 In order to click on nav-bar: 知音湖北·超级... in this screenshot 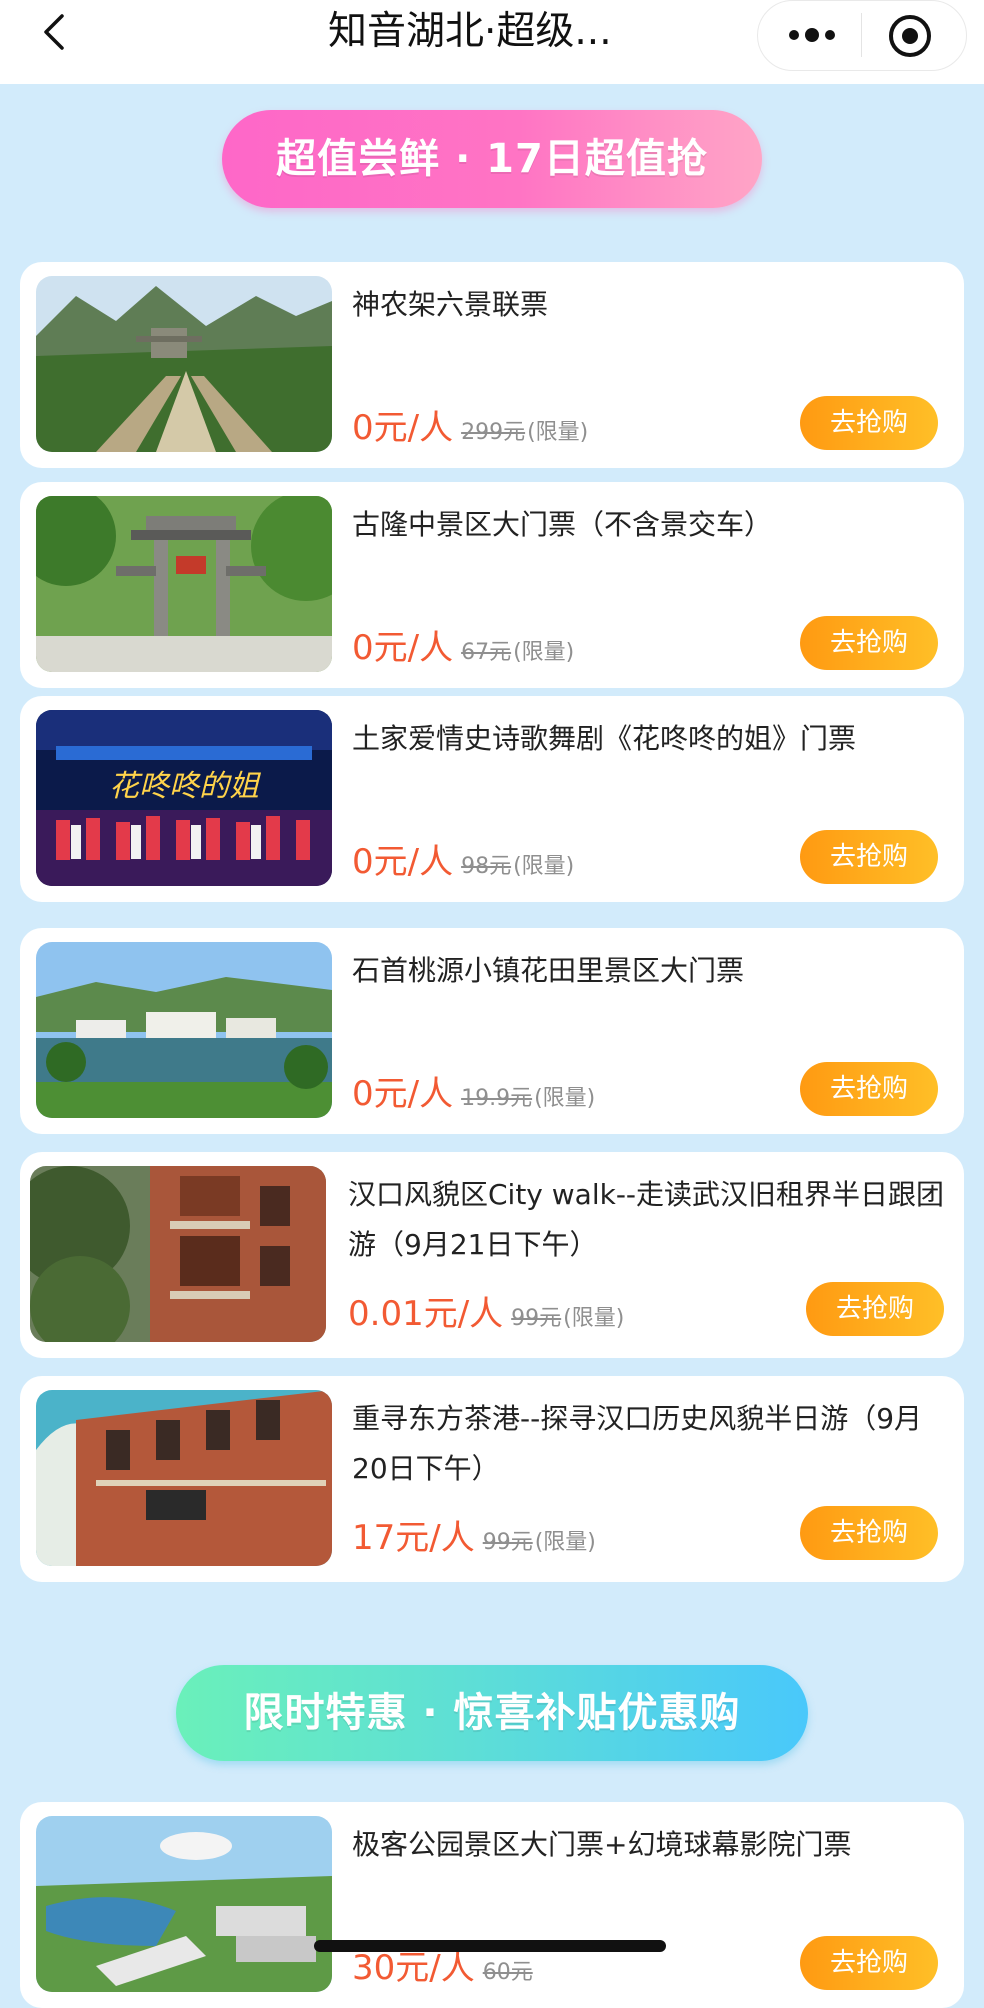, I will do `click(492, 42)`.